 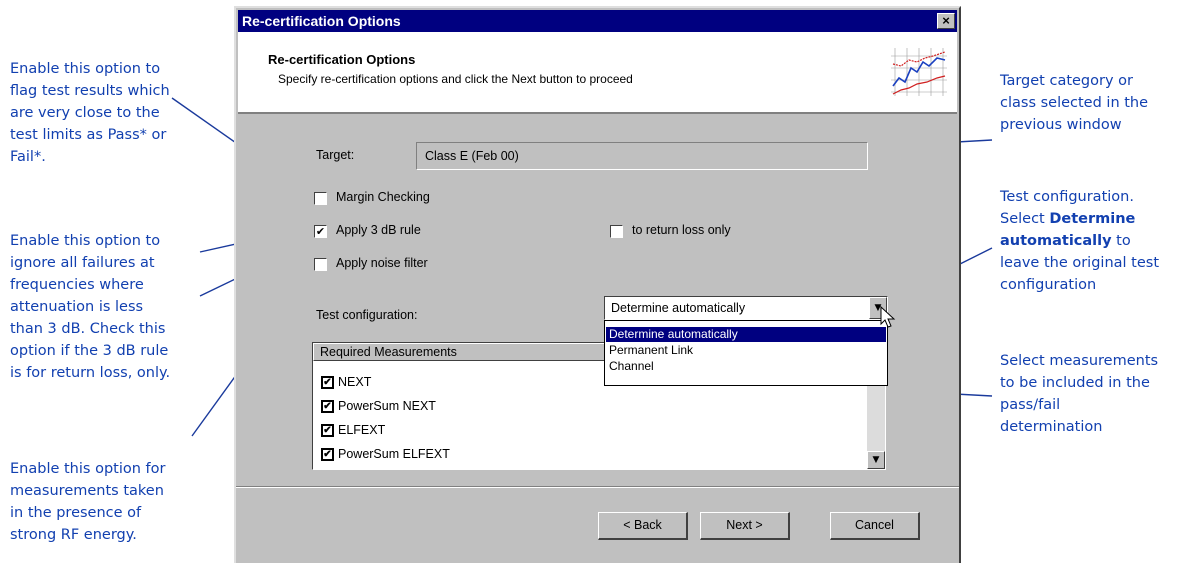 What do you see at coordinates (681, 230) in the screenshot?
I see `return-loss-only-label: to return loss only` at bounding box center [681, 230].